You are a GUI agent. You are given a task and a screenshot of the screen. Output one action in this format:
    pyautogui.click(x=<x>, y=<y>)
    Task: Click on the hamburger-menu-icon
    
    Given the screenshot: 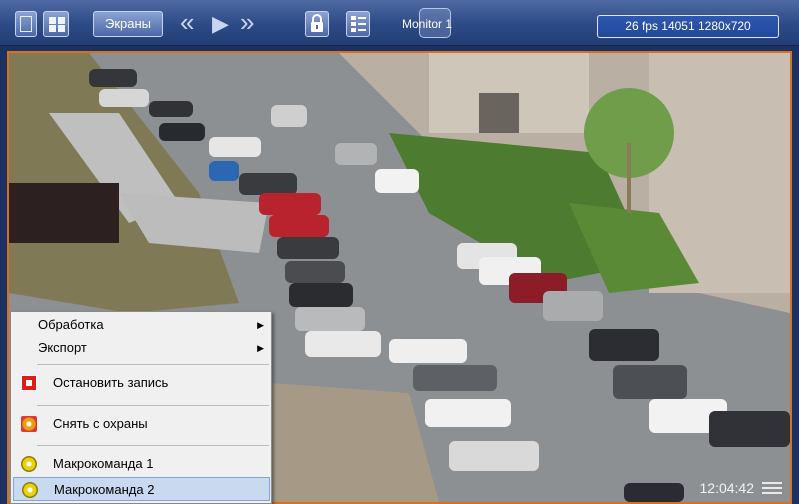 What is the action you would take?
    pyautogui.click(x=772, y=488)
    